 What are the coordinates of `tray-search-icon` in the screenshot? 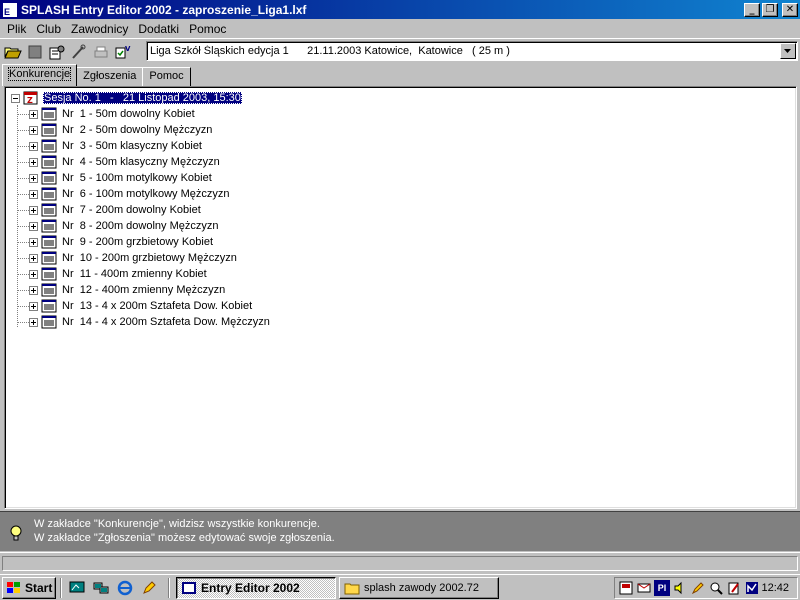 It's located at (716, 588).